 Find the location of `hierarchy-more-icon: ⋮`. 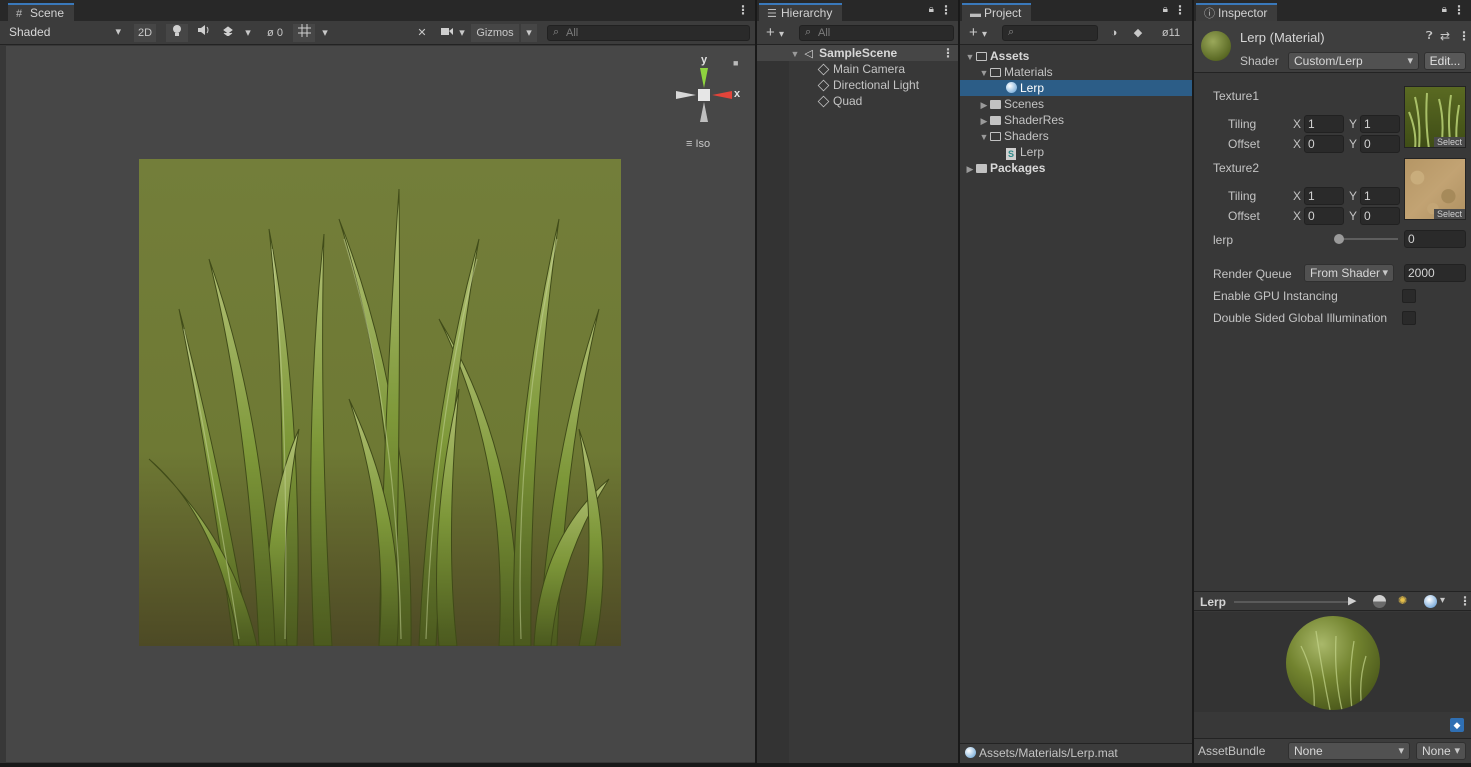

hierarchy-more-icon: ⋮ is located at coordinates (946, 10).